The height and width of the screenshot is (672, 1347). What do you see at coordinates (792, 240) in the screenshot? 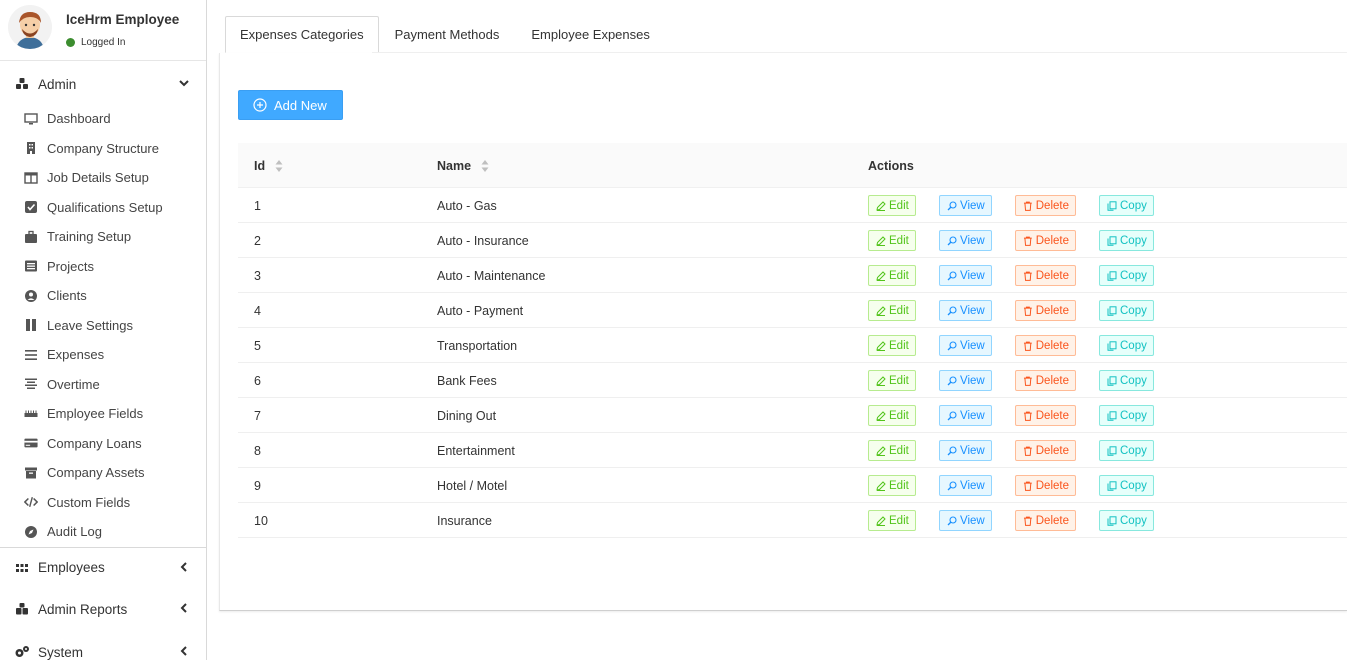
I see `table-row: 2 Auto - Insurance Edit View Delete Copy` at bounding box center [792, 240].